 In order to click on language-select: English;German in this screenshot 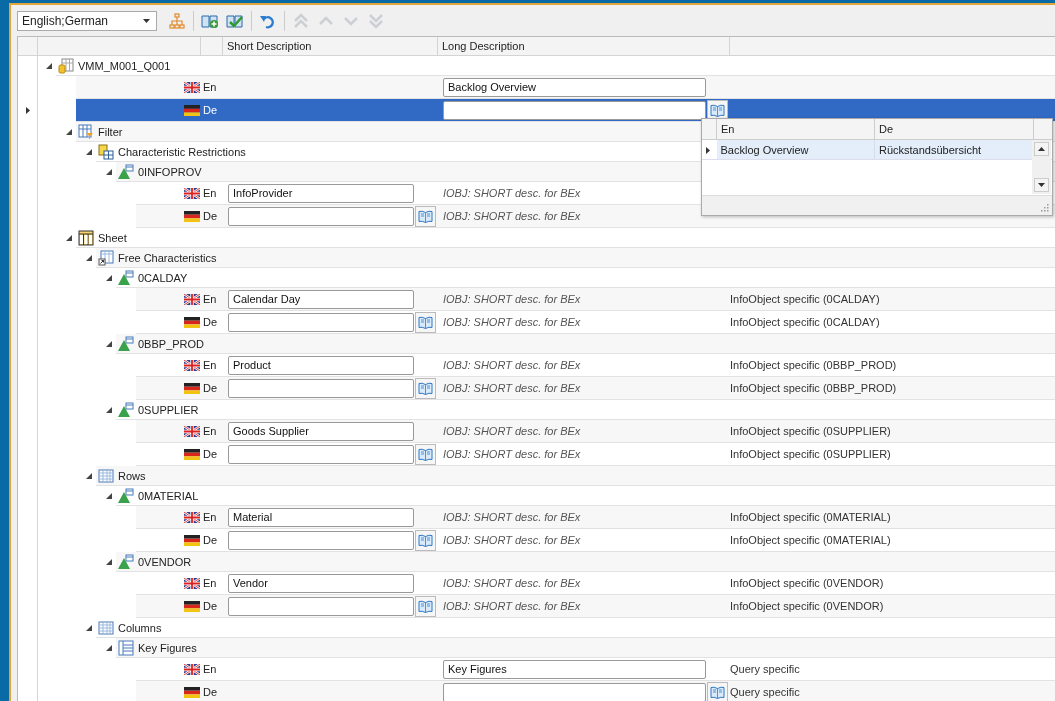, I will do `click(87, 20)`.